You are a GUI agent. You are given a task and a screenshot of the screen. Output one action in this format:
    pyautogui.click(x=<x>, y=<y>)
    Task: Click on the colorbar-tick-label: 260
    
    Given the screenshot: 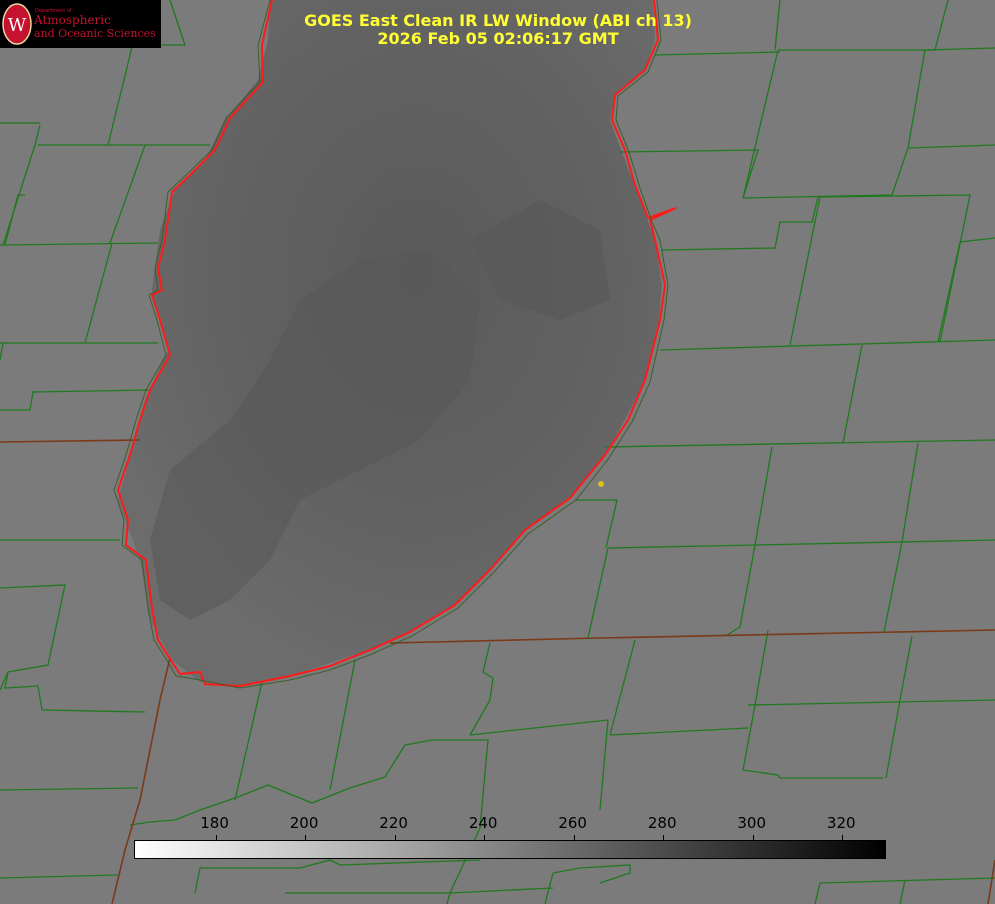 What is the action you would take?
    pyautogui.click(x=572, y=823)
    